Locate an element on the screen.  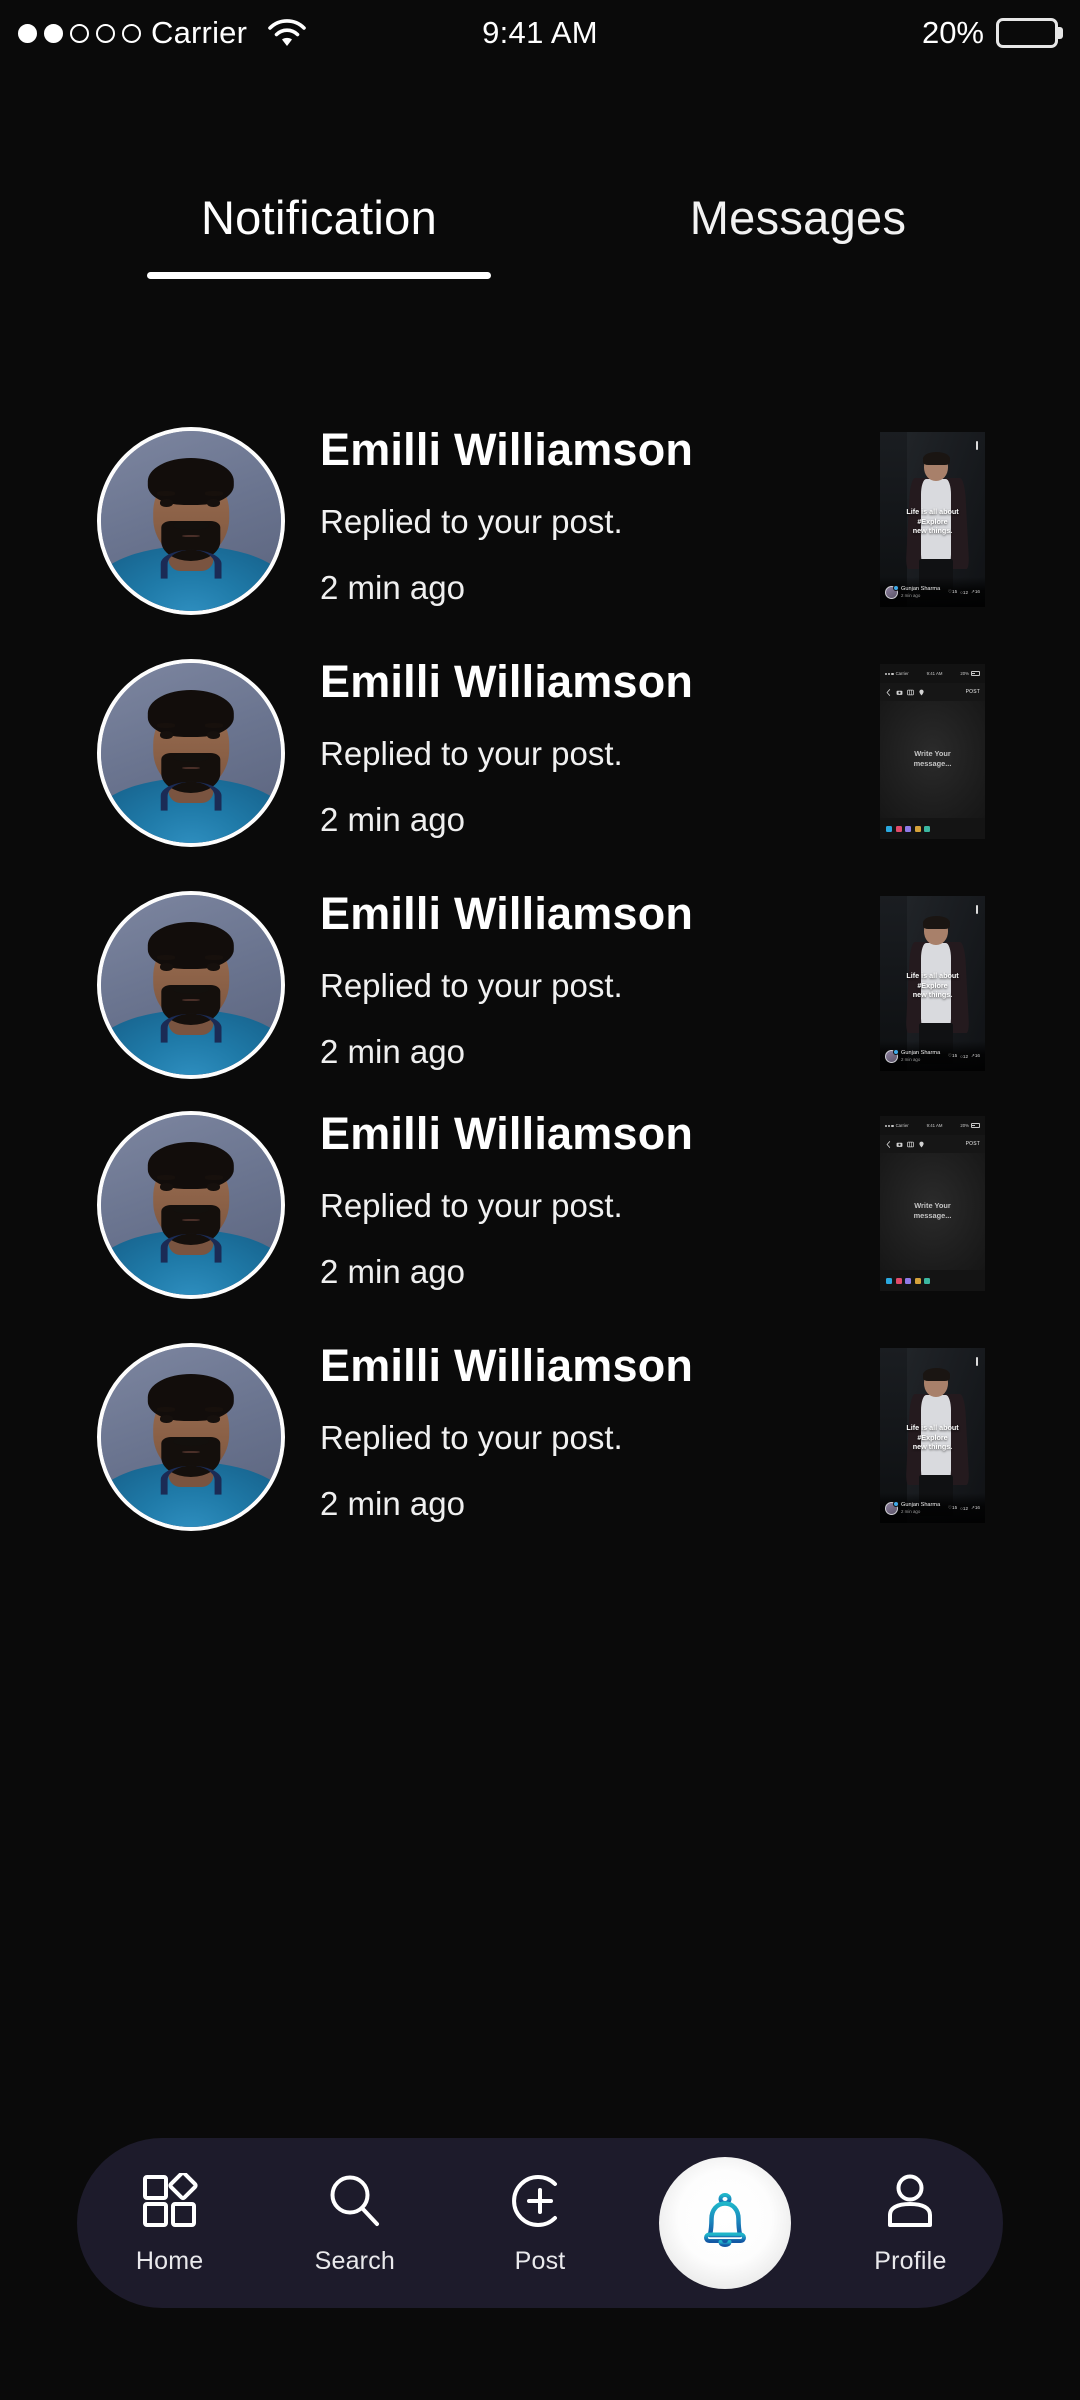
plus-circle-icon is located at coordinates (540, 2201).